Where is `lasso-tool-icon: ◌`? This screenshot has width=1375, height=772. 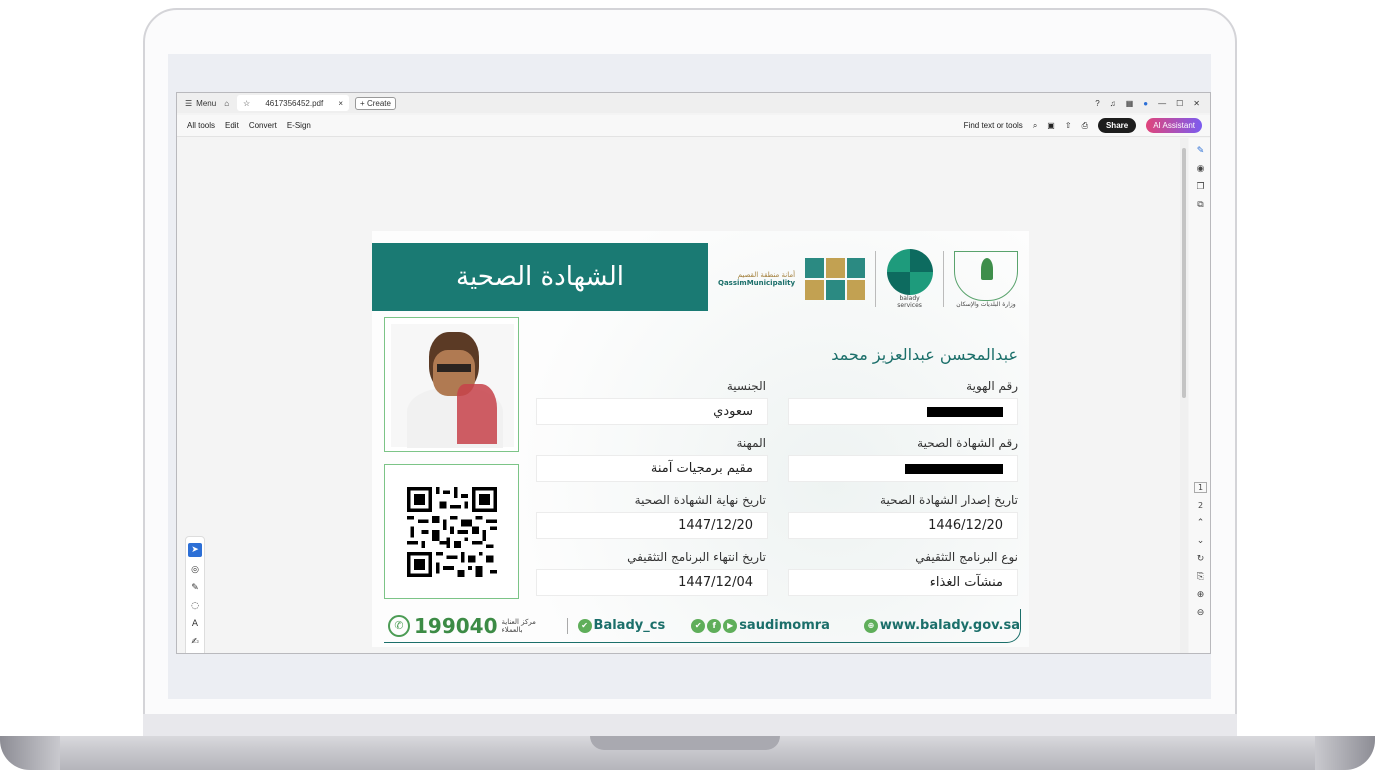
lasso-tool-icon: ◌ is located at coordinates (195, 606).